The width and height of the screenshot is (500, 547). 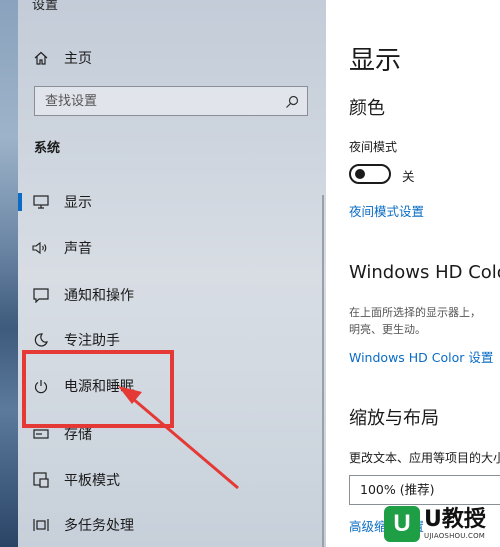 I want to click on notification-icon, so click(x=41, y=295).